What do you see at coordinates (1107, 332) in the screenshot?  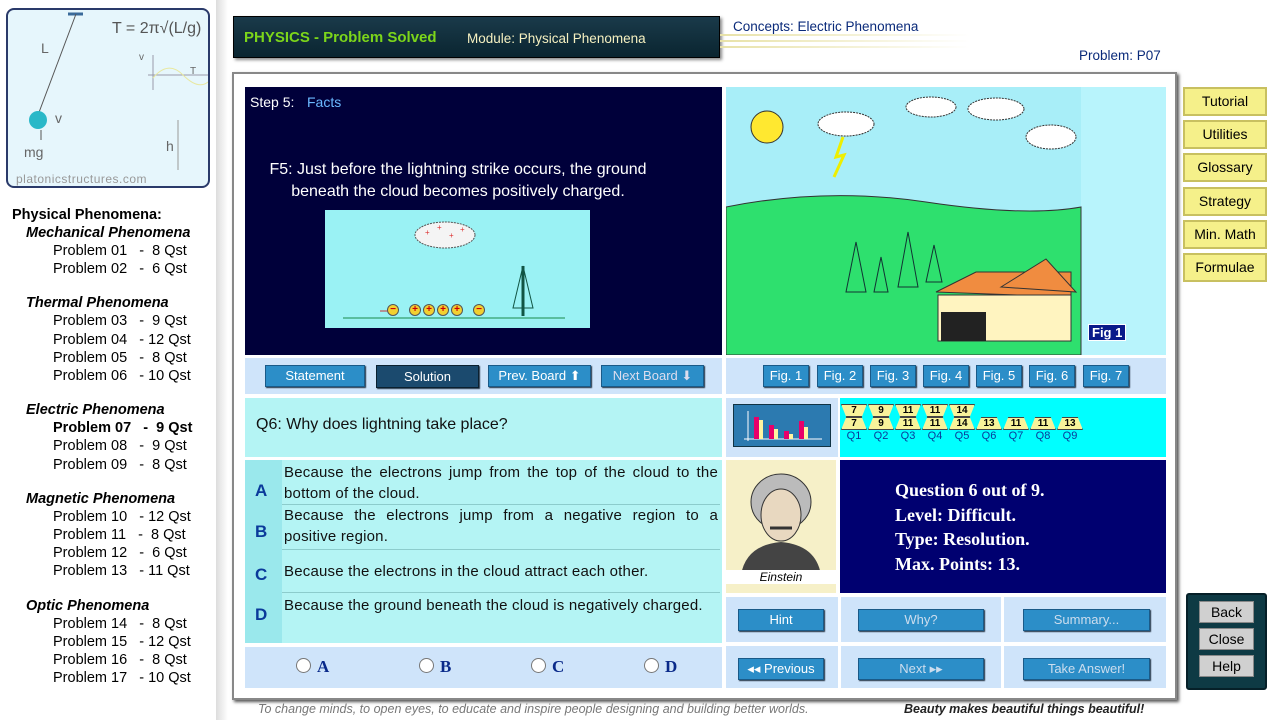 I see `figure-label: Fig 1` at bounding box center [1107, 332].